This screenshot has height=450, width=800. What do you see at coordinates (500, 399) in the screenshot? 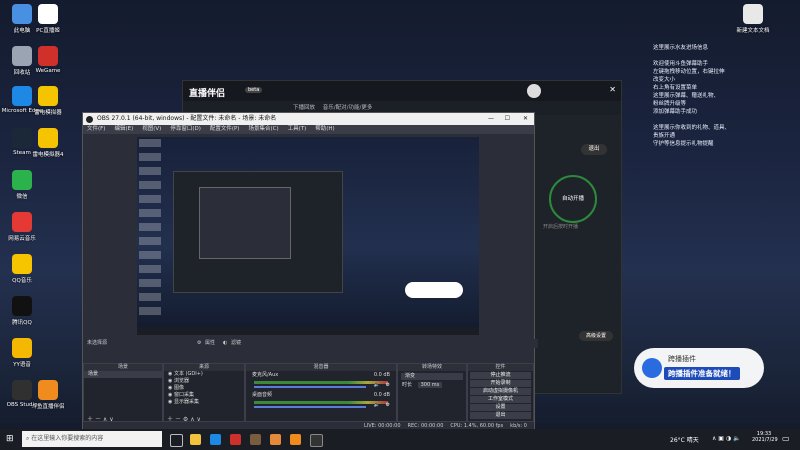
I see `studio-mode-button: 工作室模式` at bounding box center [500, 399].